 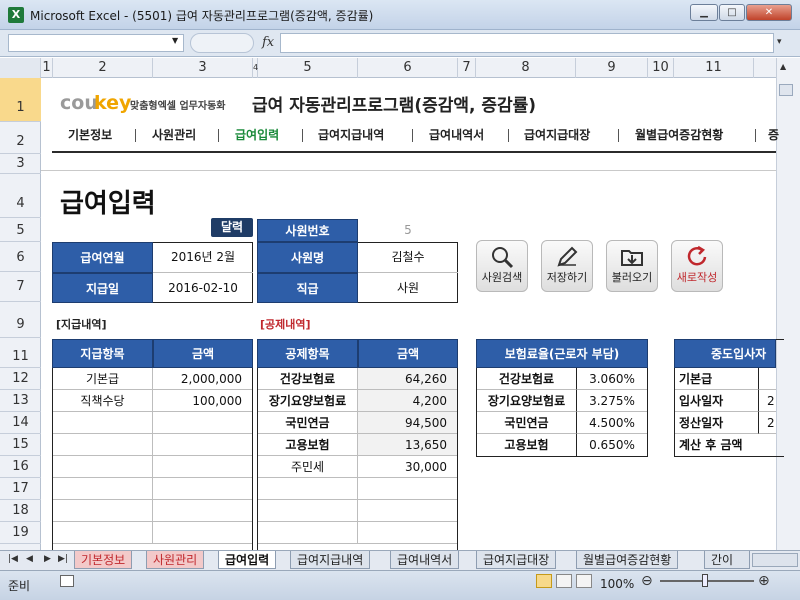 I want to click on deduction-amount-cell: 4,200, so click(x=407, y=401).